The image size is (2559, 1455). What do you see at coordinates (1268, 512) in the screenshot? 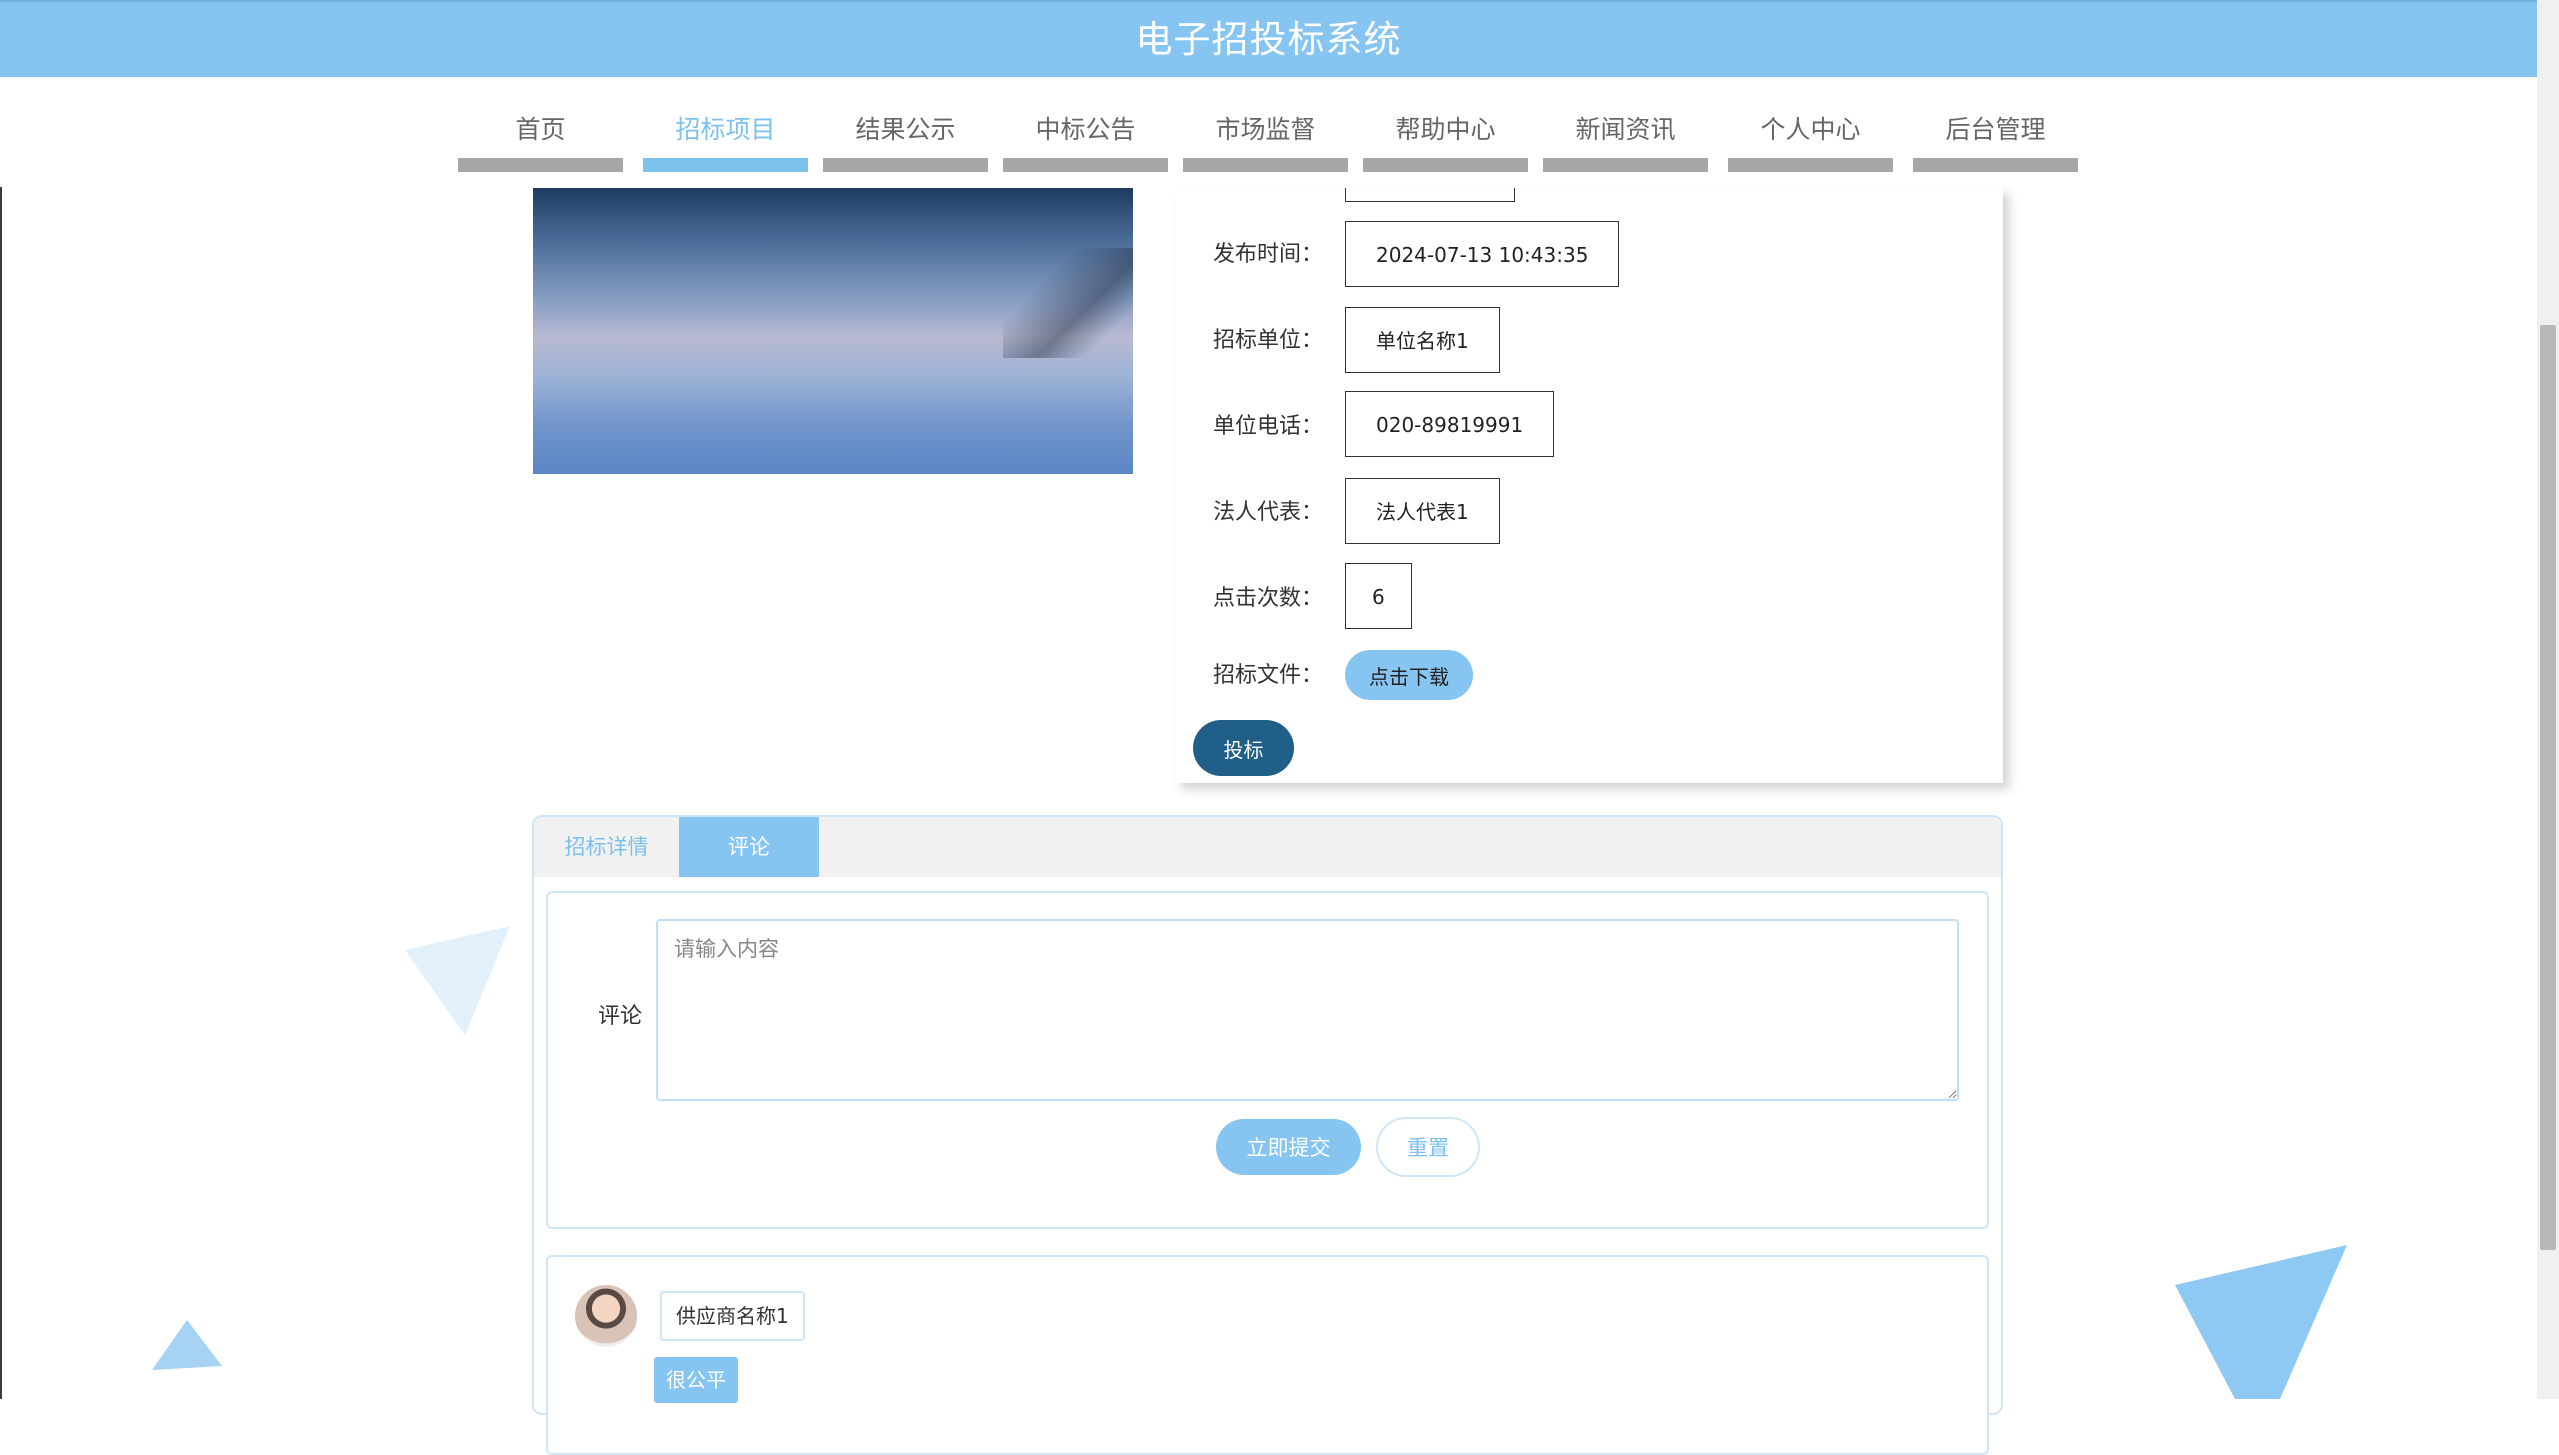
I see `legal-rep-label: 法人代表：` at bounding box center [1268, 512].